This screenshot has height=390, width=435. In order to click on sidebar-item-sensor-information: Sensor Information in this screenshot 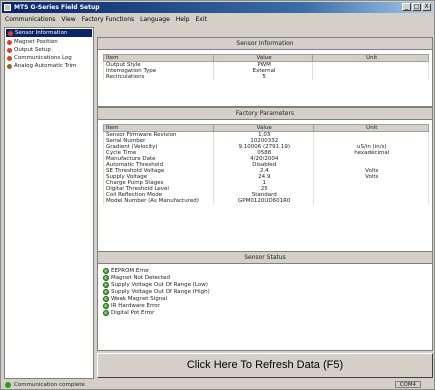, I will do `click(49, 33)`.